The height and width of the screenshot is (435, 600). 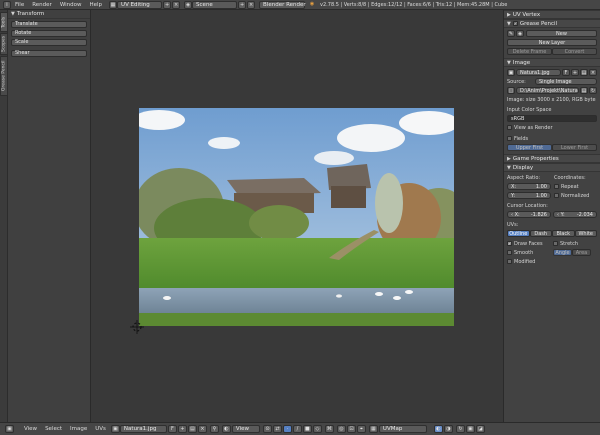 What do you see at coordinates (329, 429) in the screenshot?
I see `sticky-select-icon: ⌘` at bounding box center [329, 429].